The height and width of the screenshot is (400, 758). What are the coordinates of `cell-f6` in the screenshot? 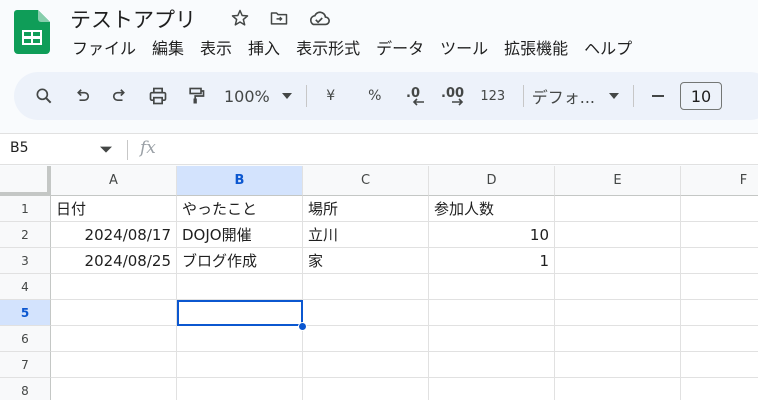 It's located at (719, 339).